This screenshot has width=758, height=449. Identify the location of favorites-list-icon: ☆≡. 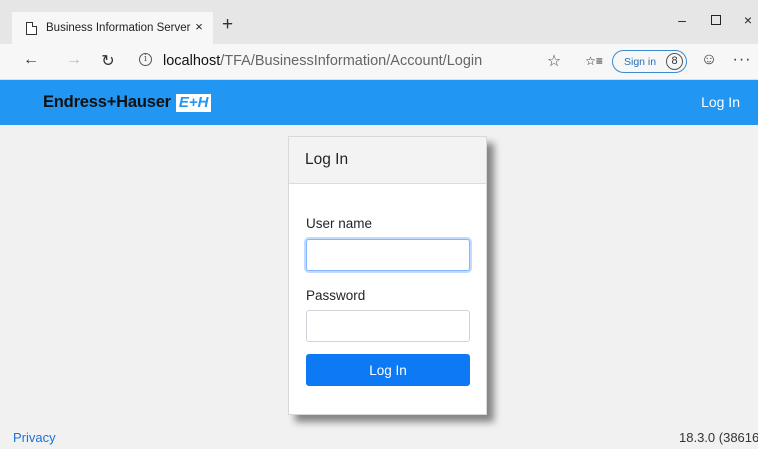
(594, 61).